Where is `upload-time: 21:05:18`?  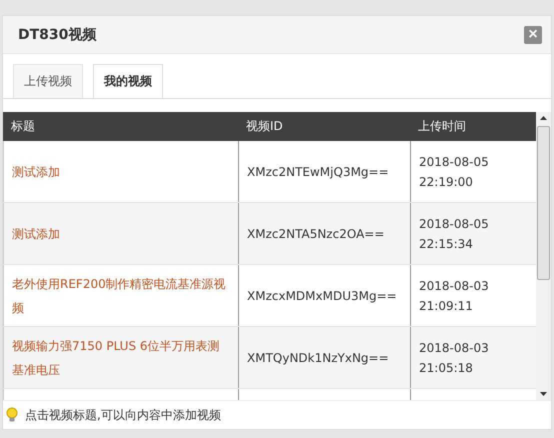
upload-time: 21:05:18 is located at coordinates (446, 367).